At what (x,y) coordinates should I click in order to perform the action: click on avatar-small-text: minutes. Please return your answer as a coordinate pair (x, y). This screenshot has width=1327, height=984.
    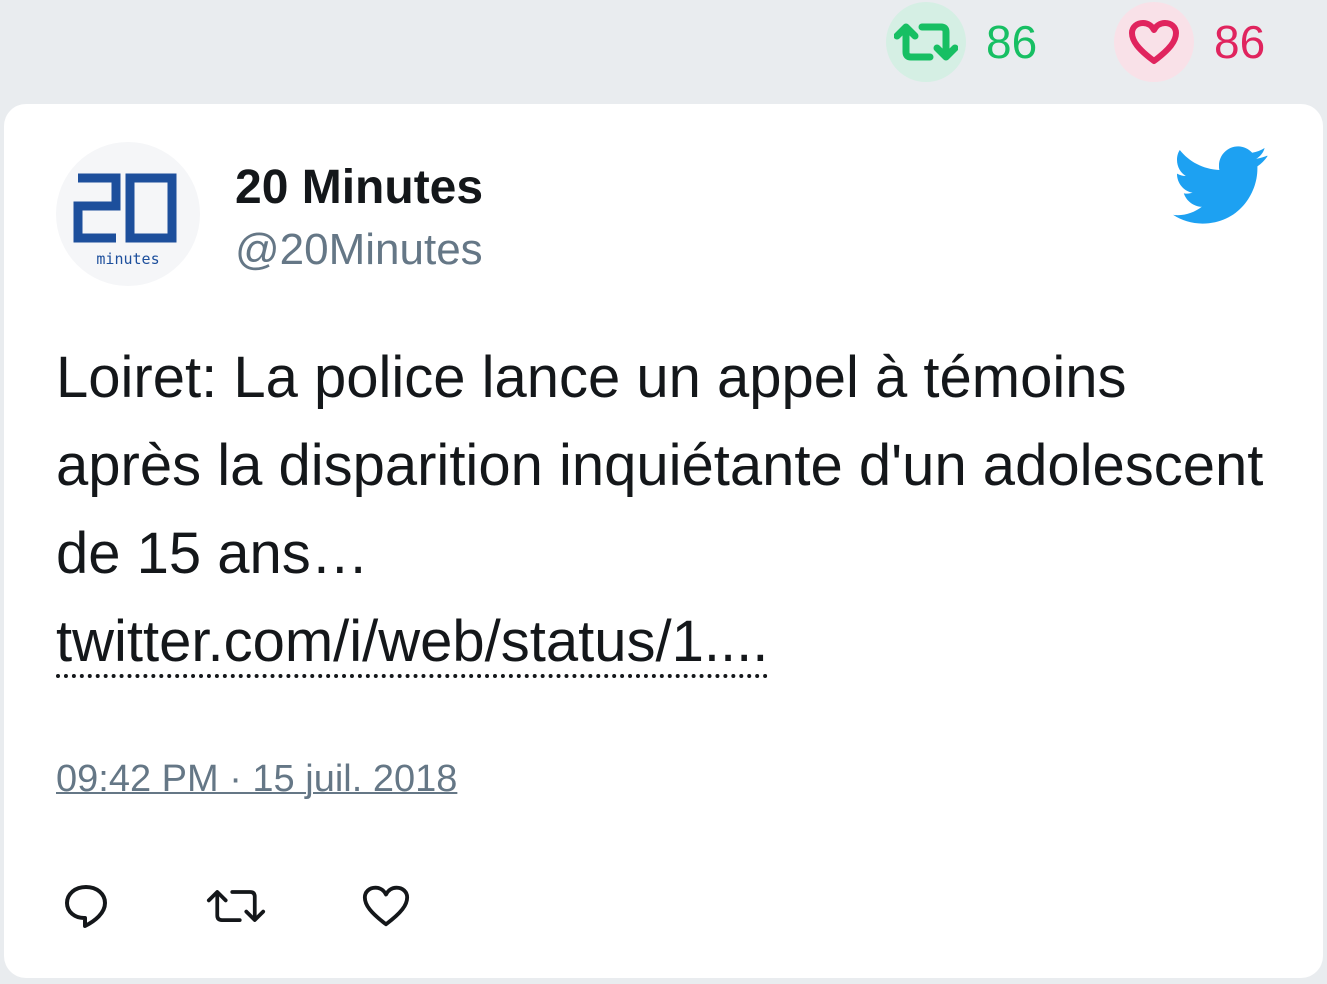
    Looking at the image, I should click on (127, 259).